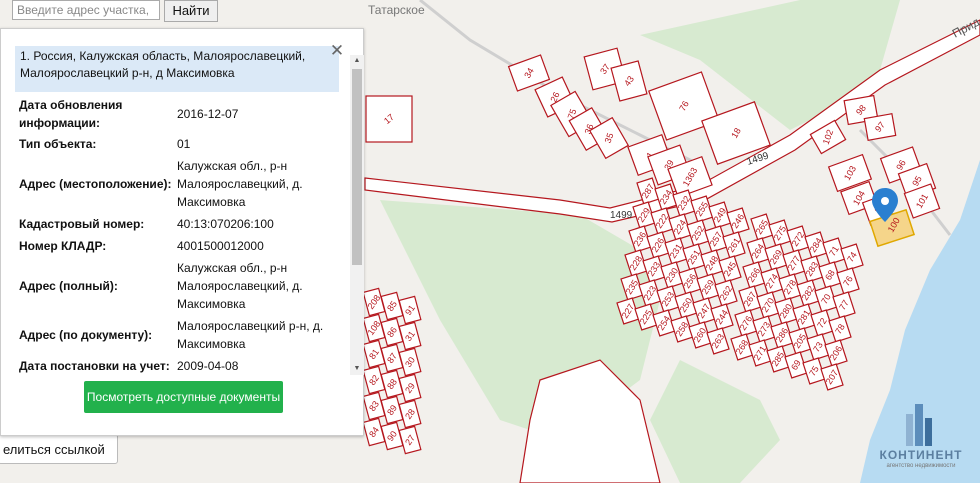 This screenshot has height=483, width=980. Describe the element at coordinates (208, 366) in the screenshot. I see `value-registration-date: 2009-04-08` at that location.